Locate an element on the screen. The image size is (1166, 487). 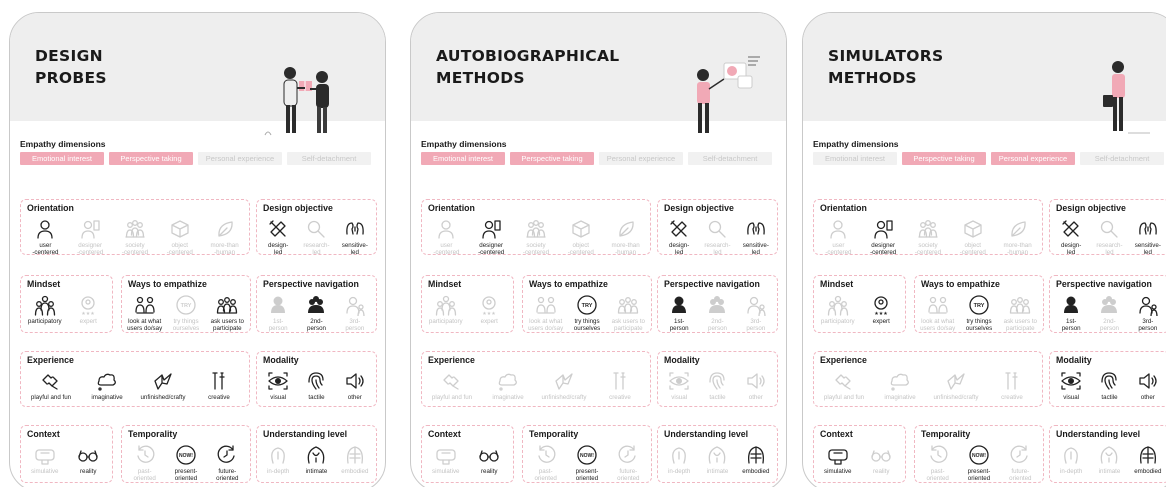
item-label: reality is located at coordinates (88, 471).